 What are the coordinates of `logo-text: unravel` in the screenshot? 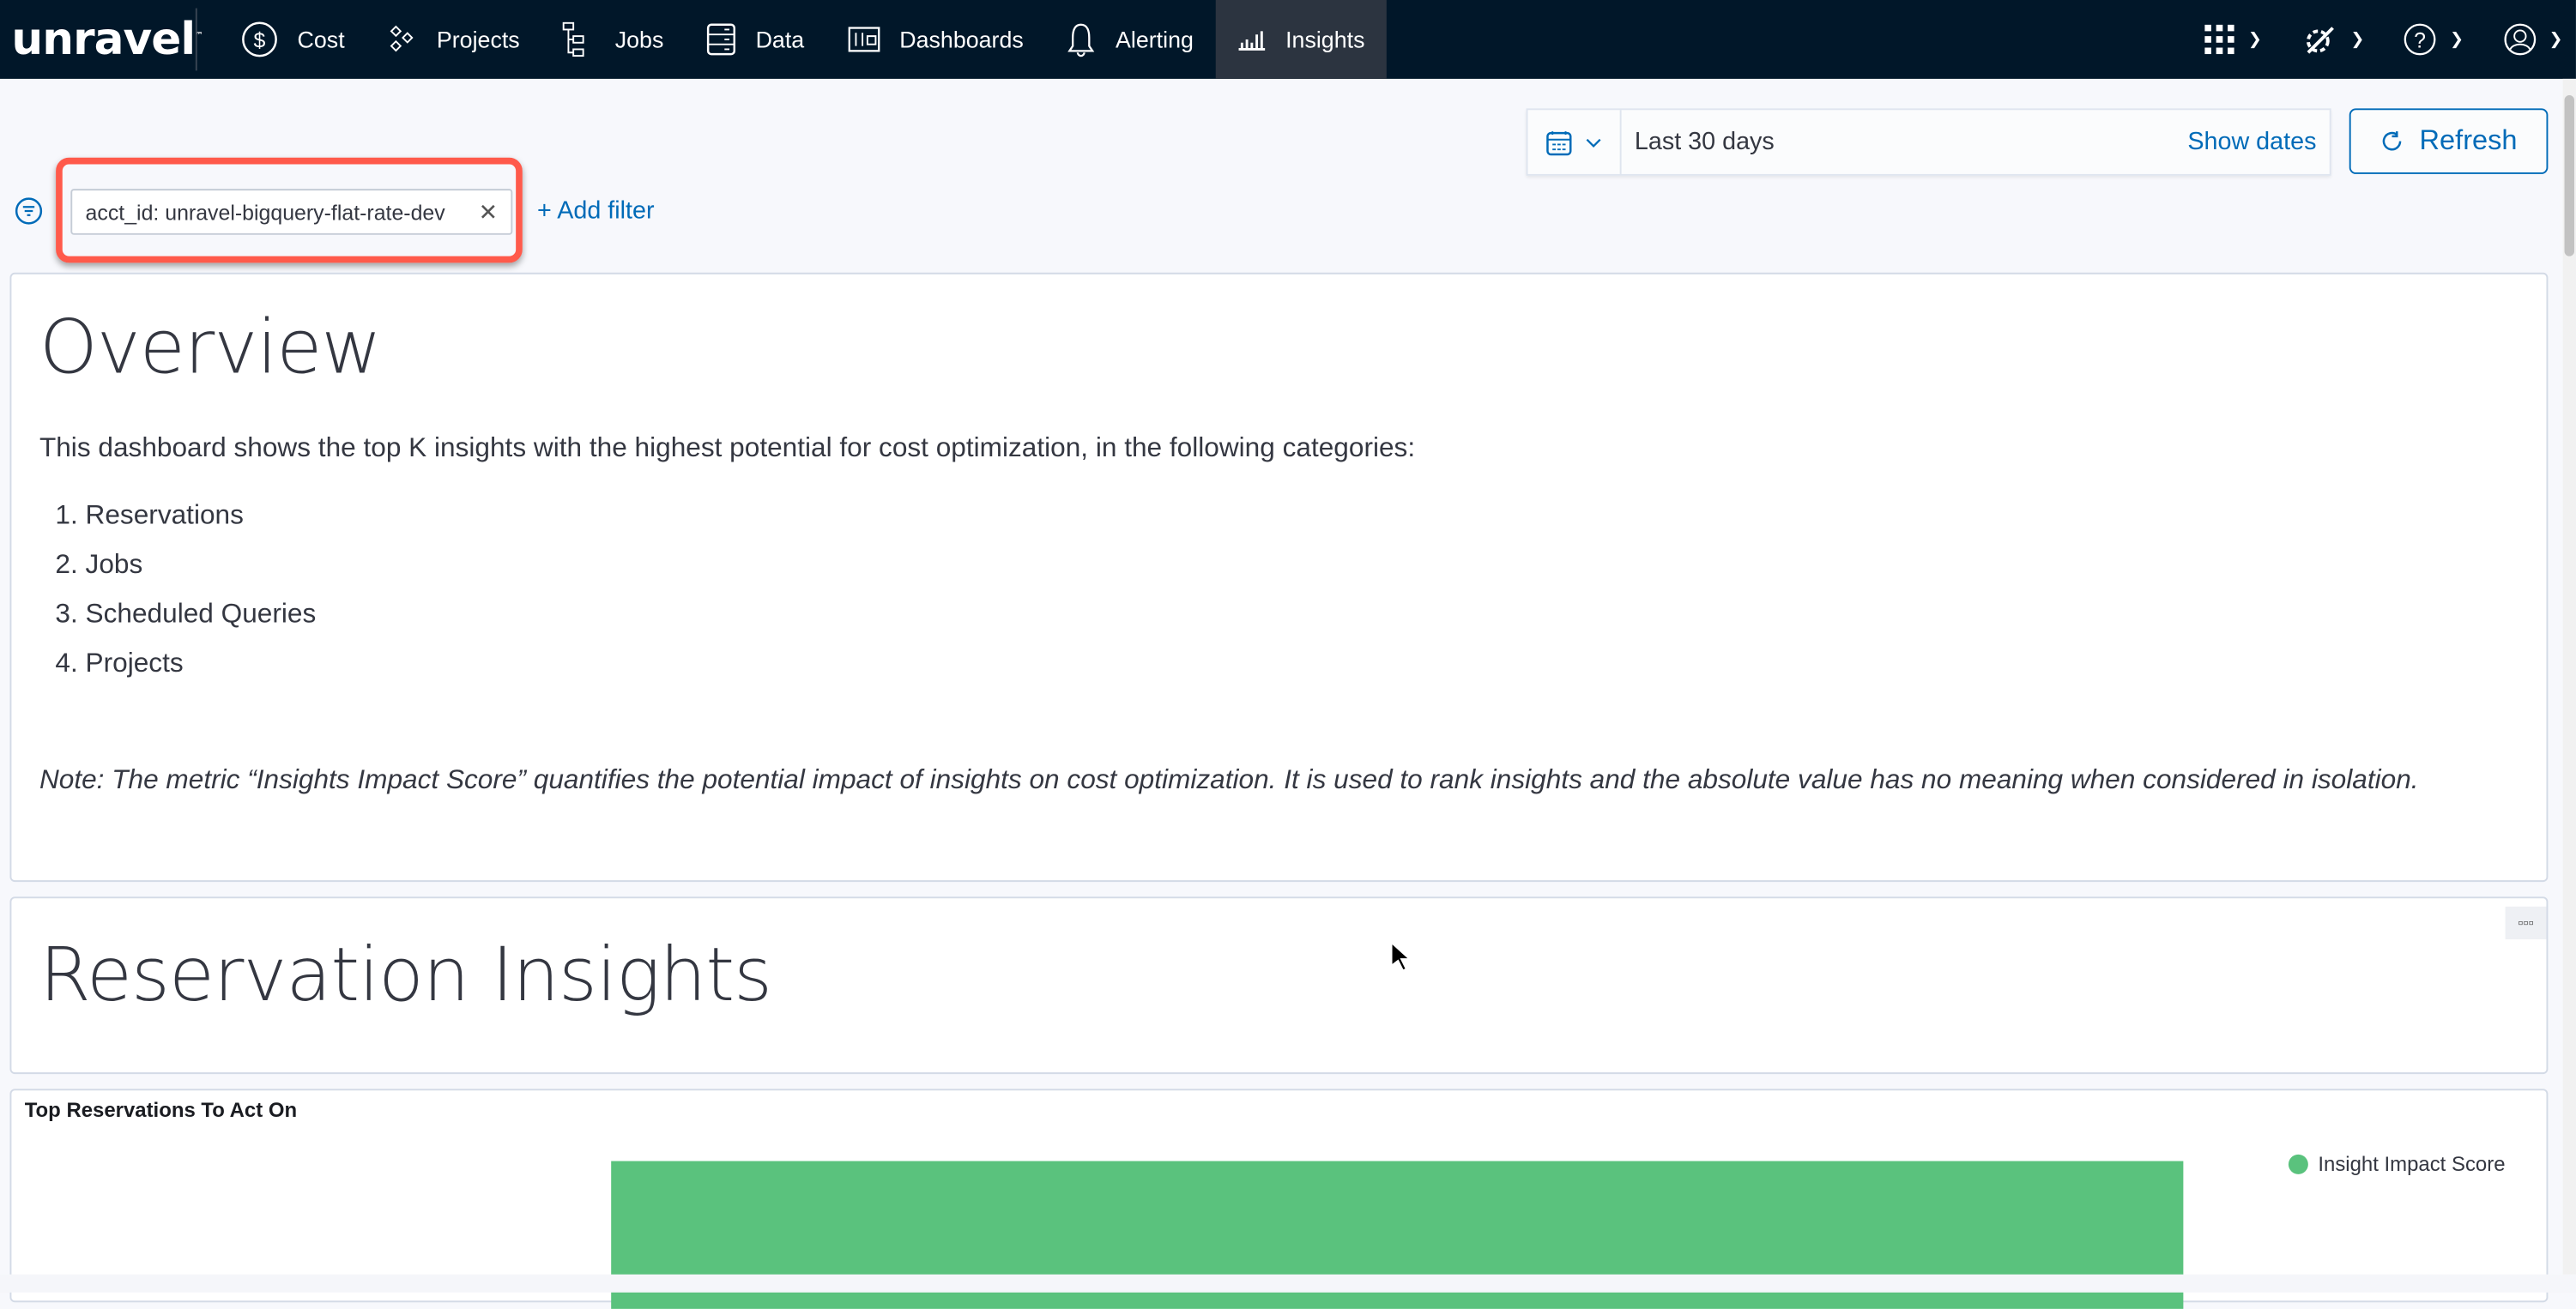 It's located at (103, 39).